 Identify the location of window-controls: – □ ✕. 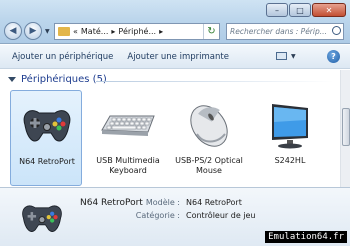
(305, 10).